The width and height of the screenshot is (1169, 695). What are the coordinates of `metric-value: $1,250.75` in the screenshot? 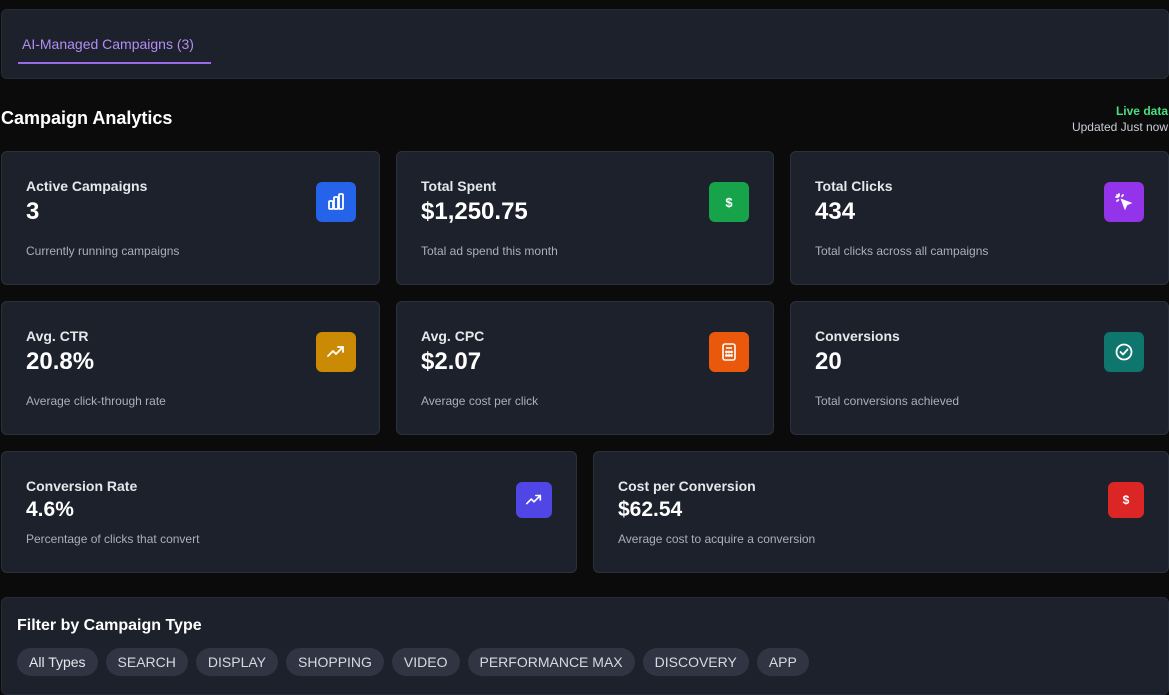 It's located at (474, 211).